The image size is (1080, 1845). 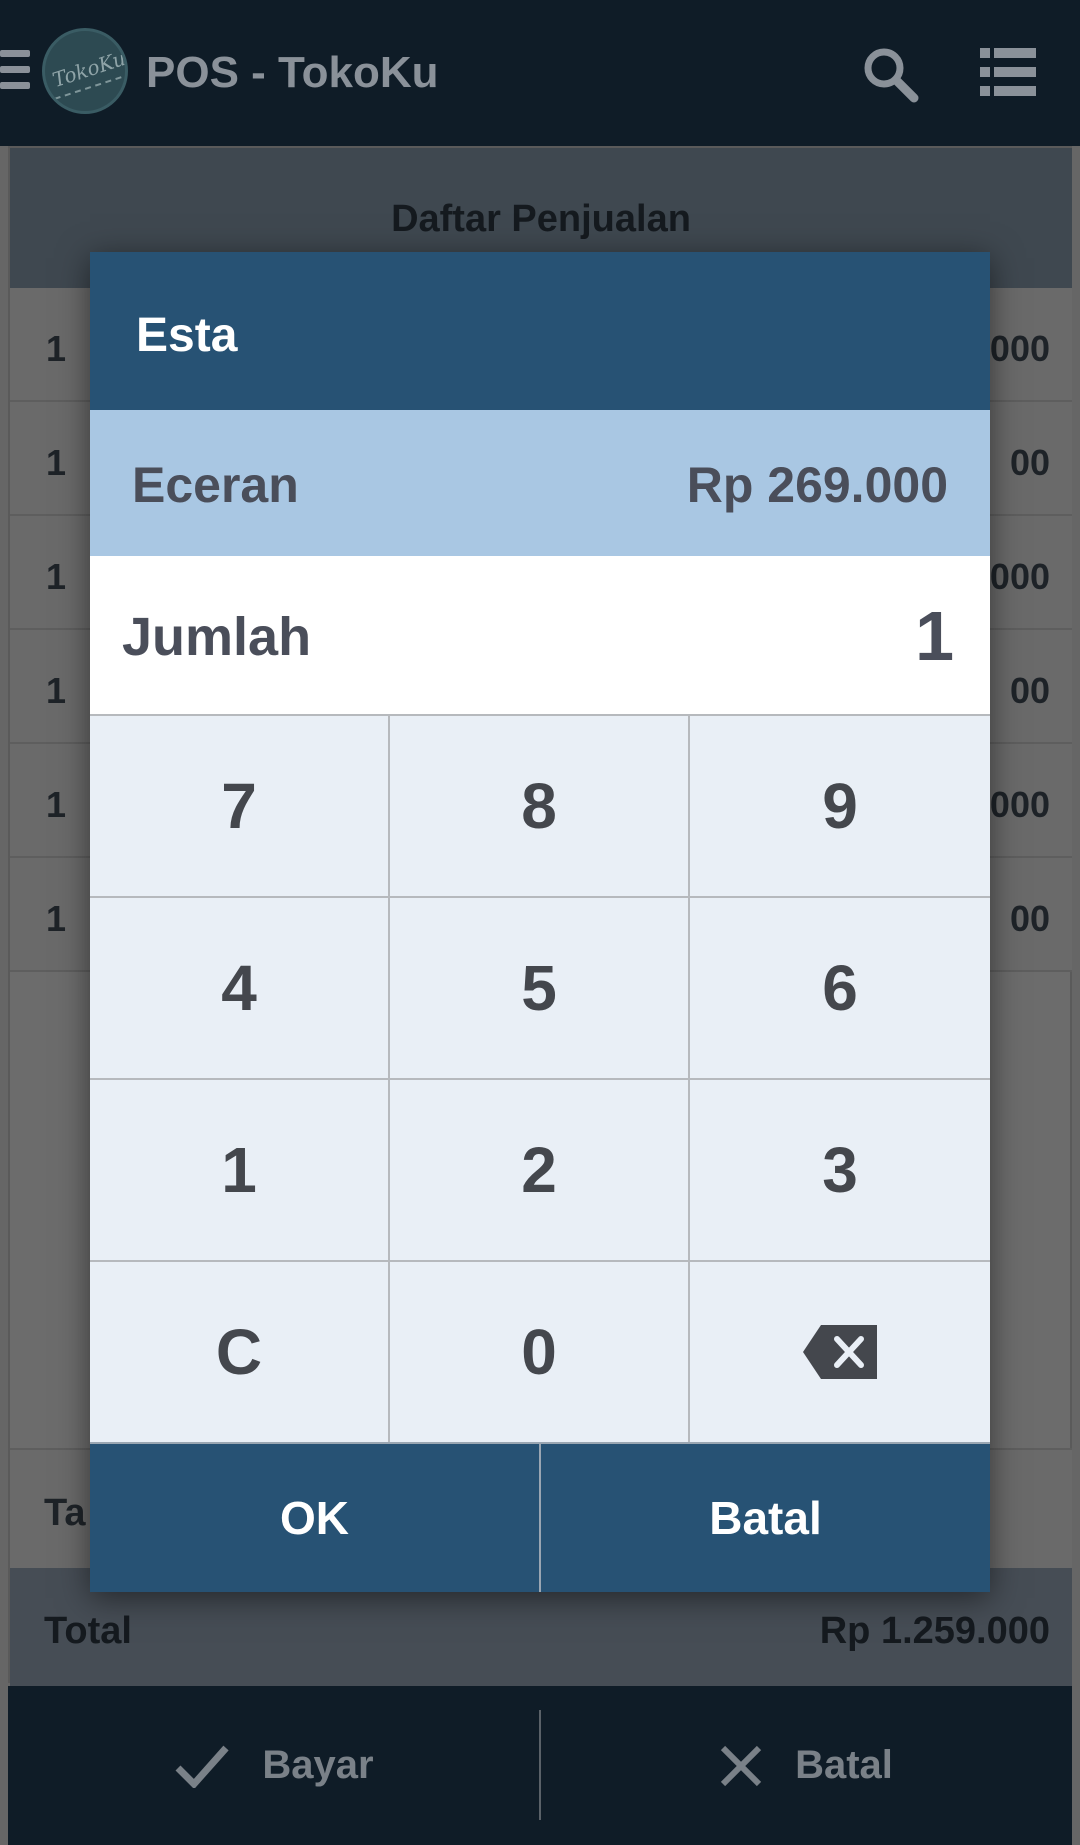 I want to click on price-value: Rp 269.000, so click(x=817, y=485).